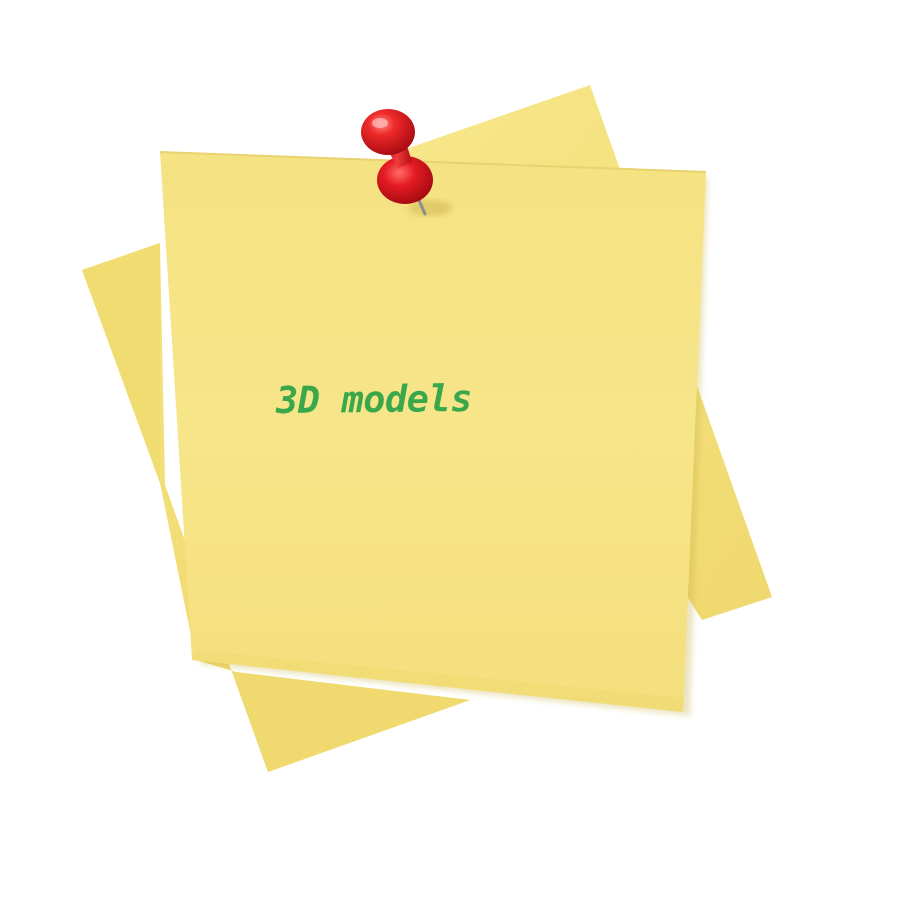 This screenshot has width=900, height=905. I want to click on note-text: 3D models, so click(374, 399).